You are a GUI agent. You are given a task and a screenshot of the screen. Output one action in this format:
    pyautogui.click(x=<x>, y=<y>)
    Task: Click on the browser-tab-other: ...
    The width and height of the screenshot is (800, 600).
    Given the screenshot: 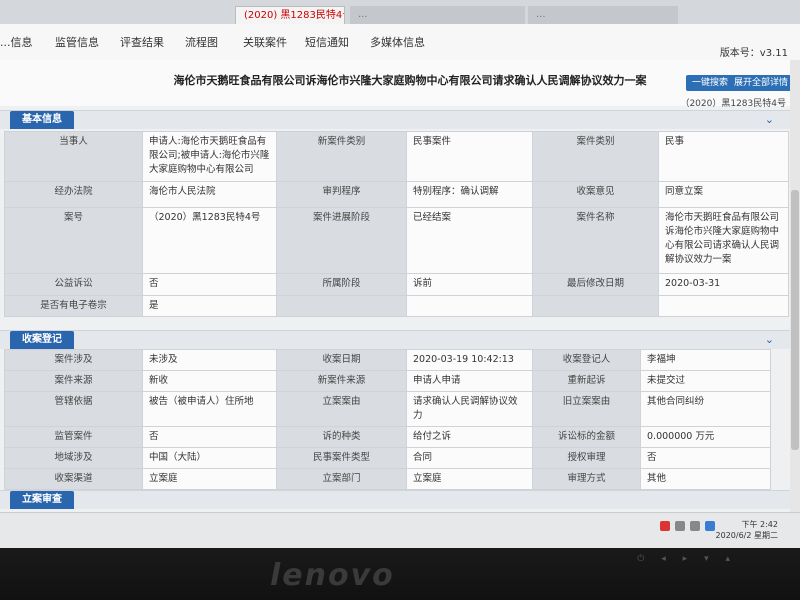 What is the action you would take?
    pyautogui.click(x=603, y=15)
    